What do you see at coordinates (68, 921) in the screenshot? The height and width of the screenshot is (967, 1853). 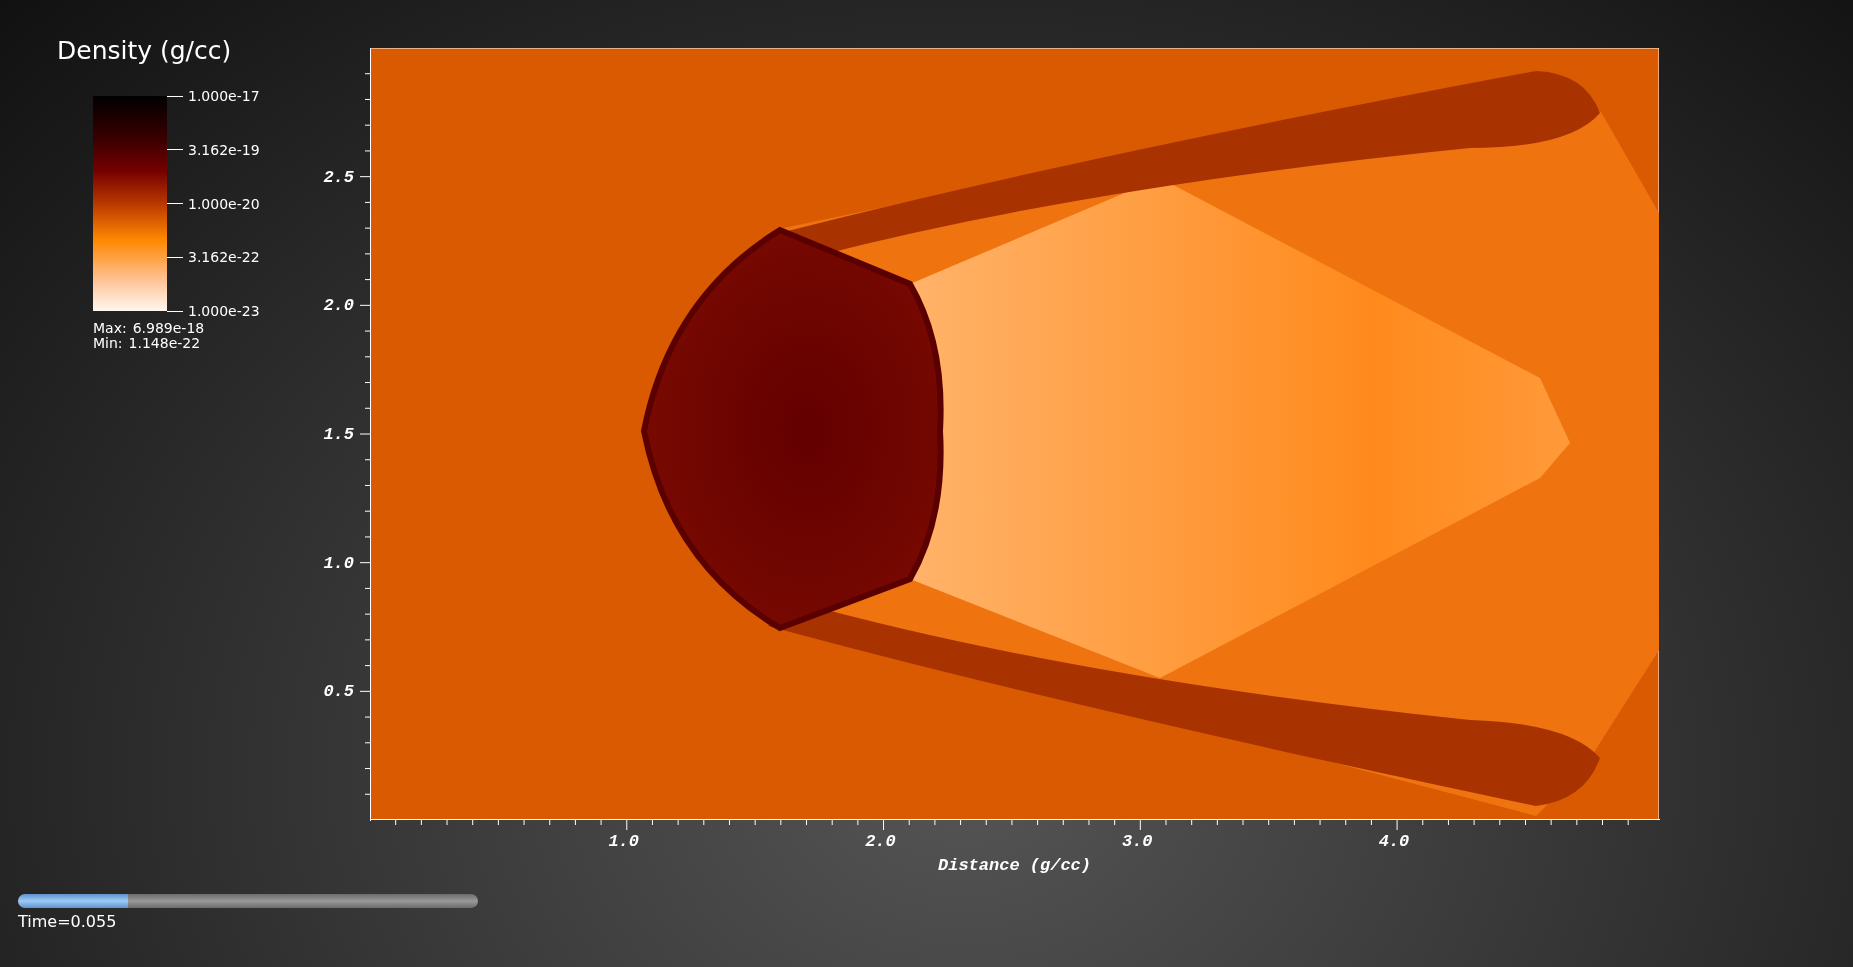 I see `time-label: Time=0.055` at bounding box center [68, 921].